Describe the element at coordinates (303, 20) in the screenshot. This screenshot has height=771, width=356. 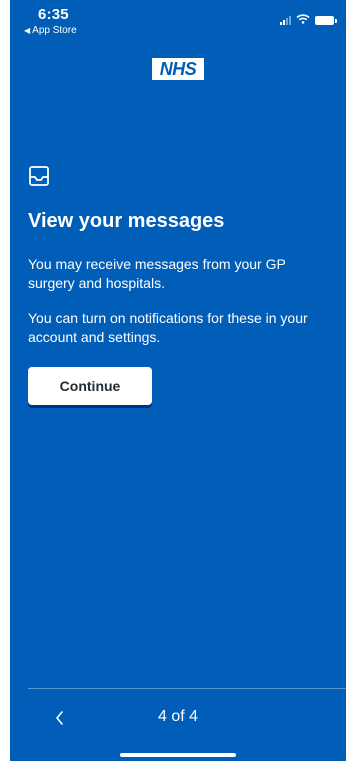
I see `wifi-icon` at that location.